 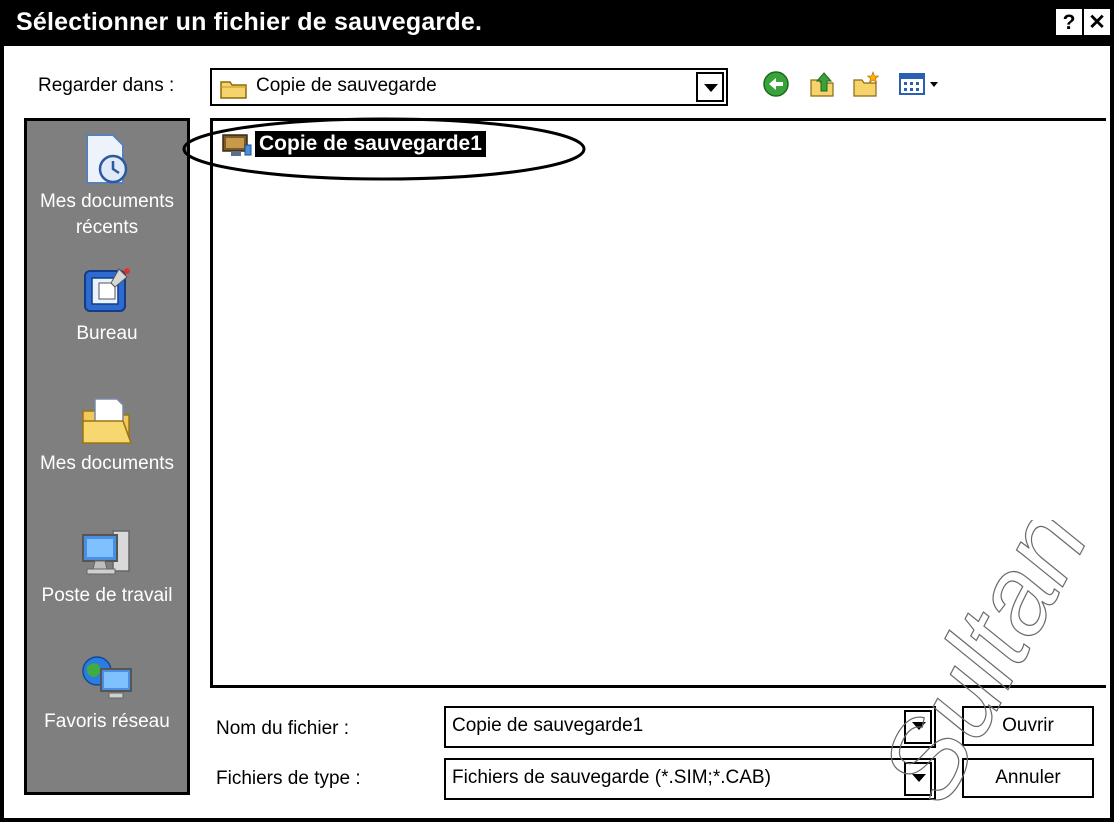 I want to click on sidebar-item-label: Bureau, so click(x=107, y=333).